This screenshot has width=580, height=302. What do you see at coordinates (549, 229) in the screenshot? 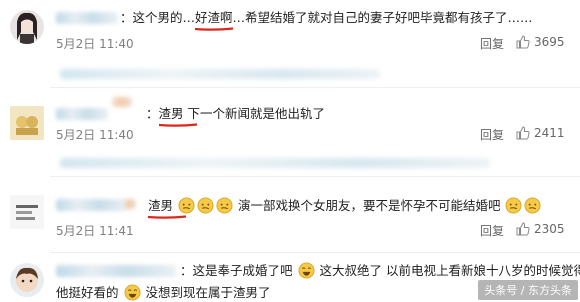
I see `like-count: 2305` at bounding box center [549, 229].